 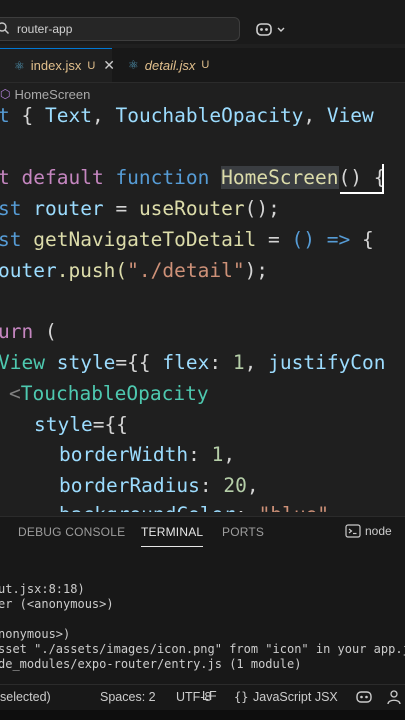 I want to click on command-center-search: router-app, so click(x=120, y=29).